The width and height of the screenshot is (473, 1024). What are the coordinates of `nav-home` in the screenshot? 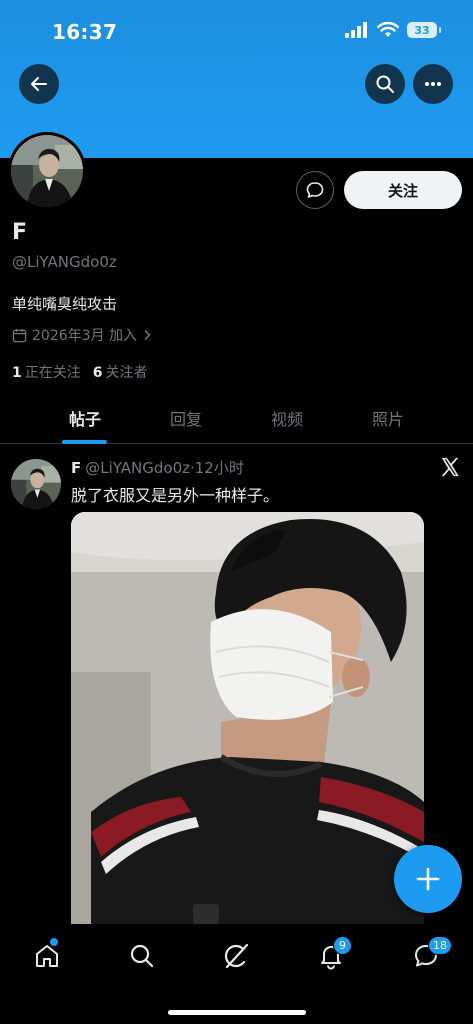 It's located at (47, 956).